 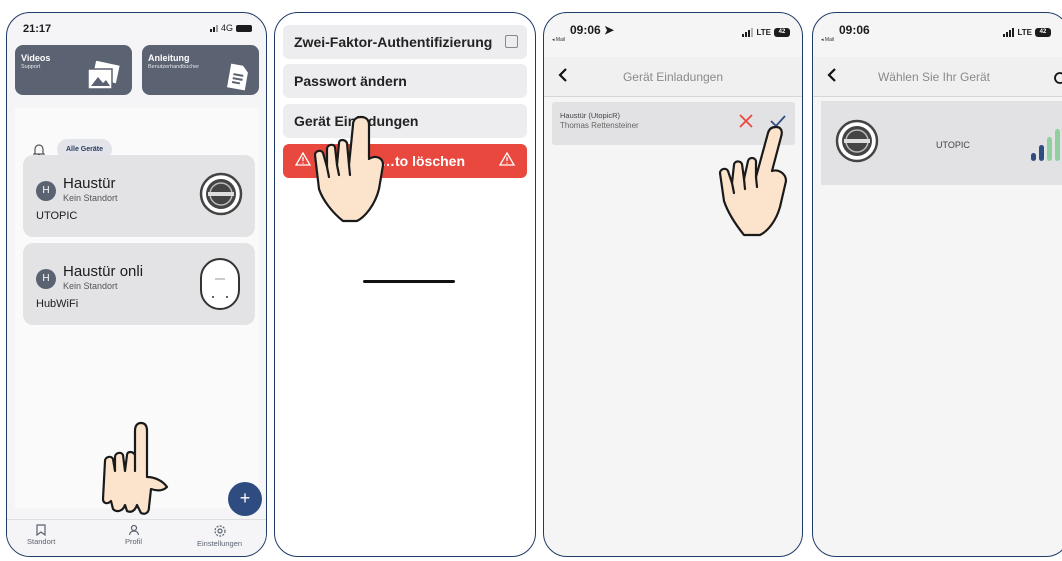 What do you see at coordinates (134, 541) in the screenshot?
I see `nav-label: Profil` at bounding box center [134, 541].